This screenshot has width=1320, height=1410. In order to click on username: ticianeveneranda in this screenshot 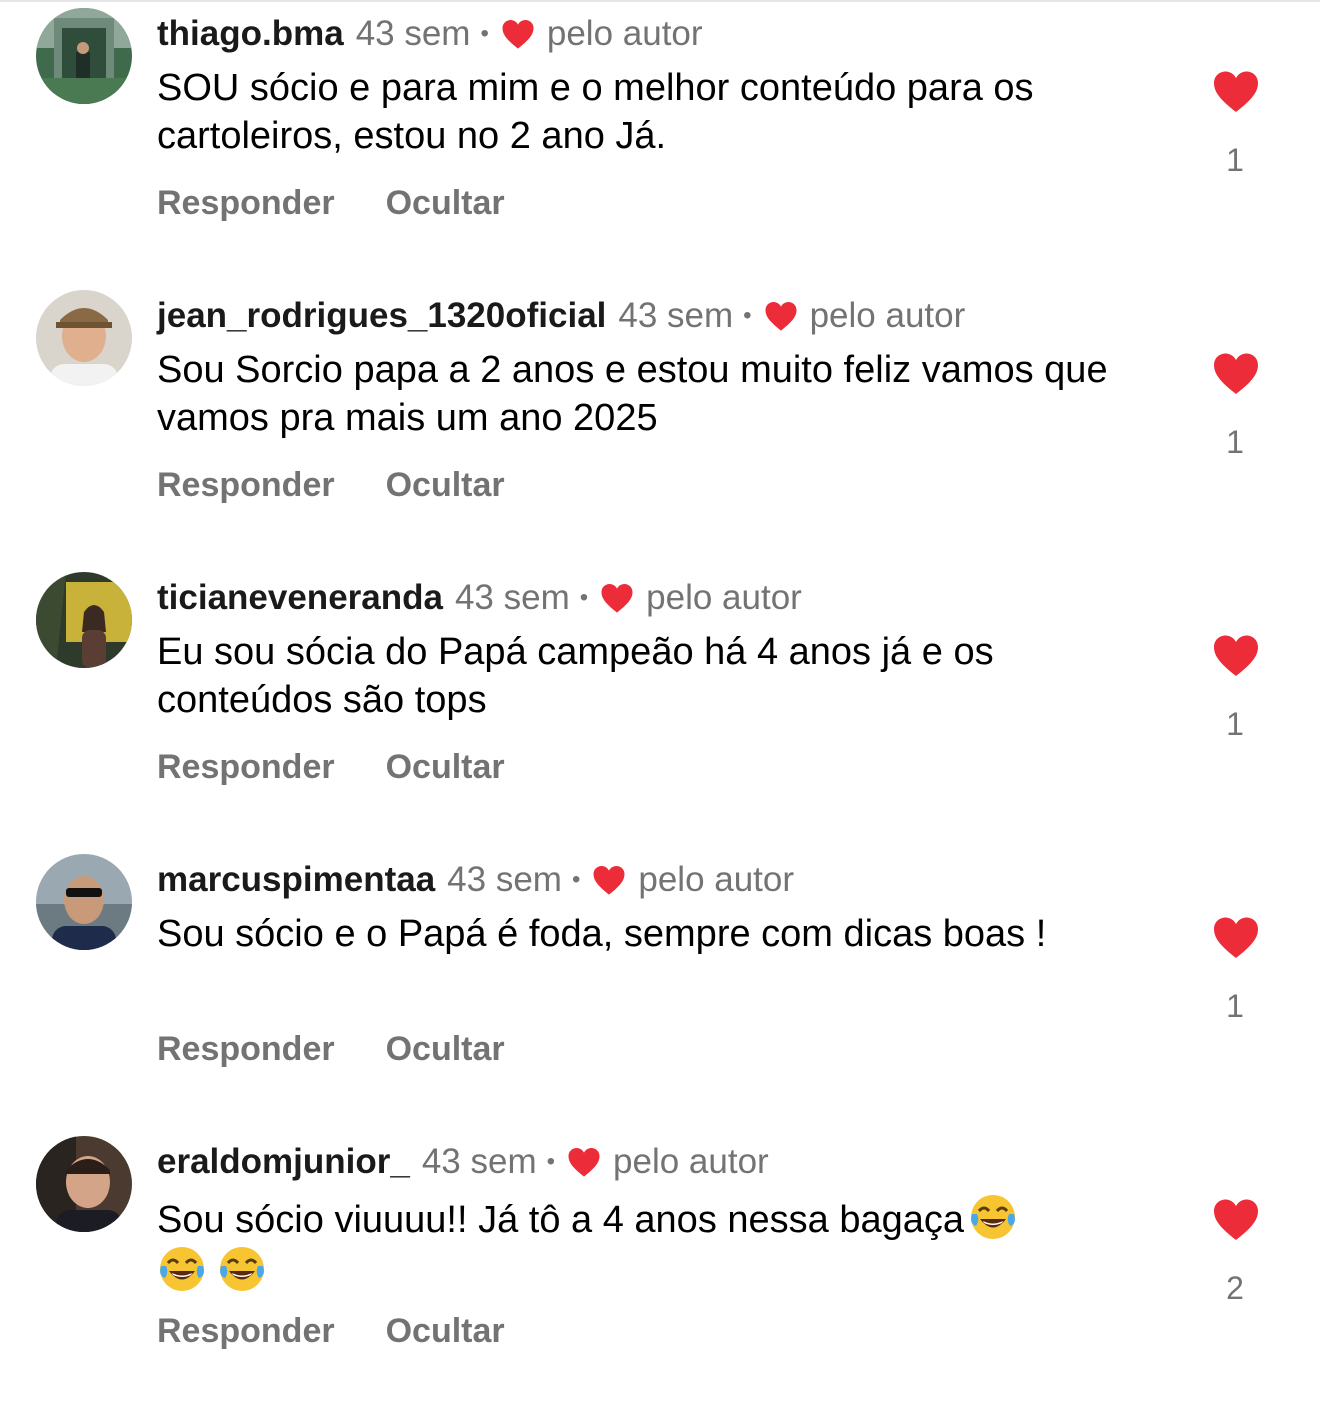, I will do `click(300, 598)`.